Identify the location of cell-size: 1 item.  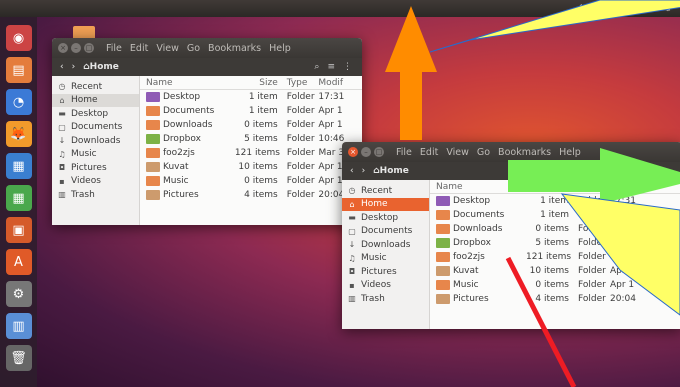
(554, 201).